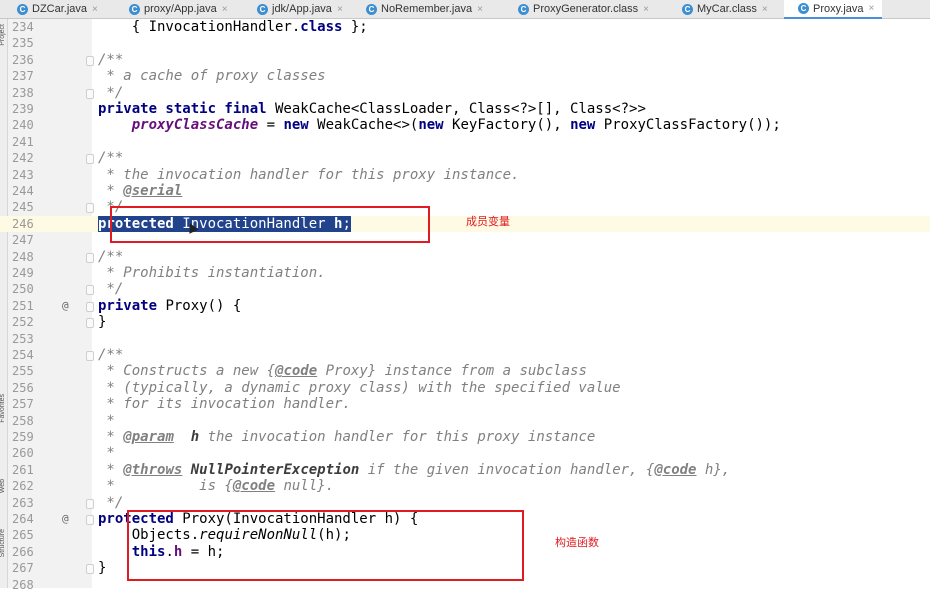 The height and width of the screenshot is (593, 930). What do you see at coordinates (465, 503) in the screenshot?
I see `code-line: 263 */` at bounding box center [465, 503].